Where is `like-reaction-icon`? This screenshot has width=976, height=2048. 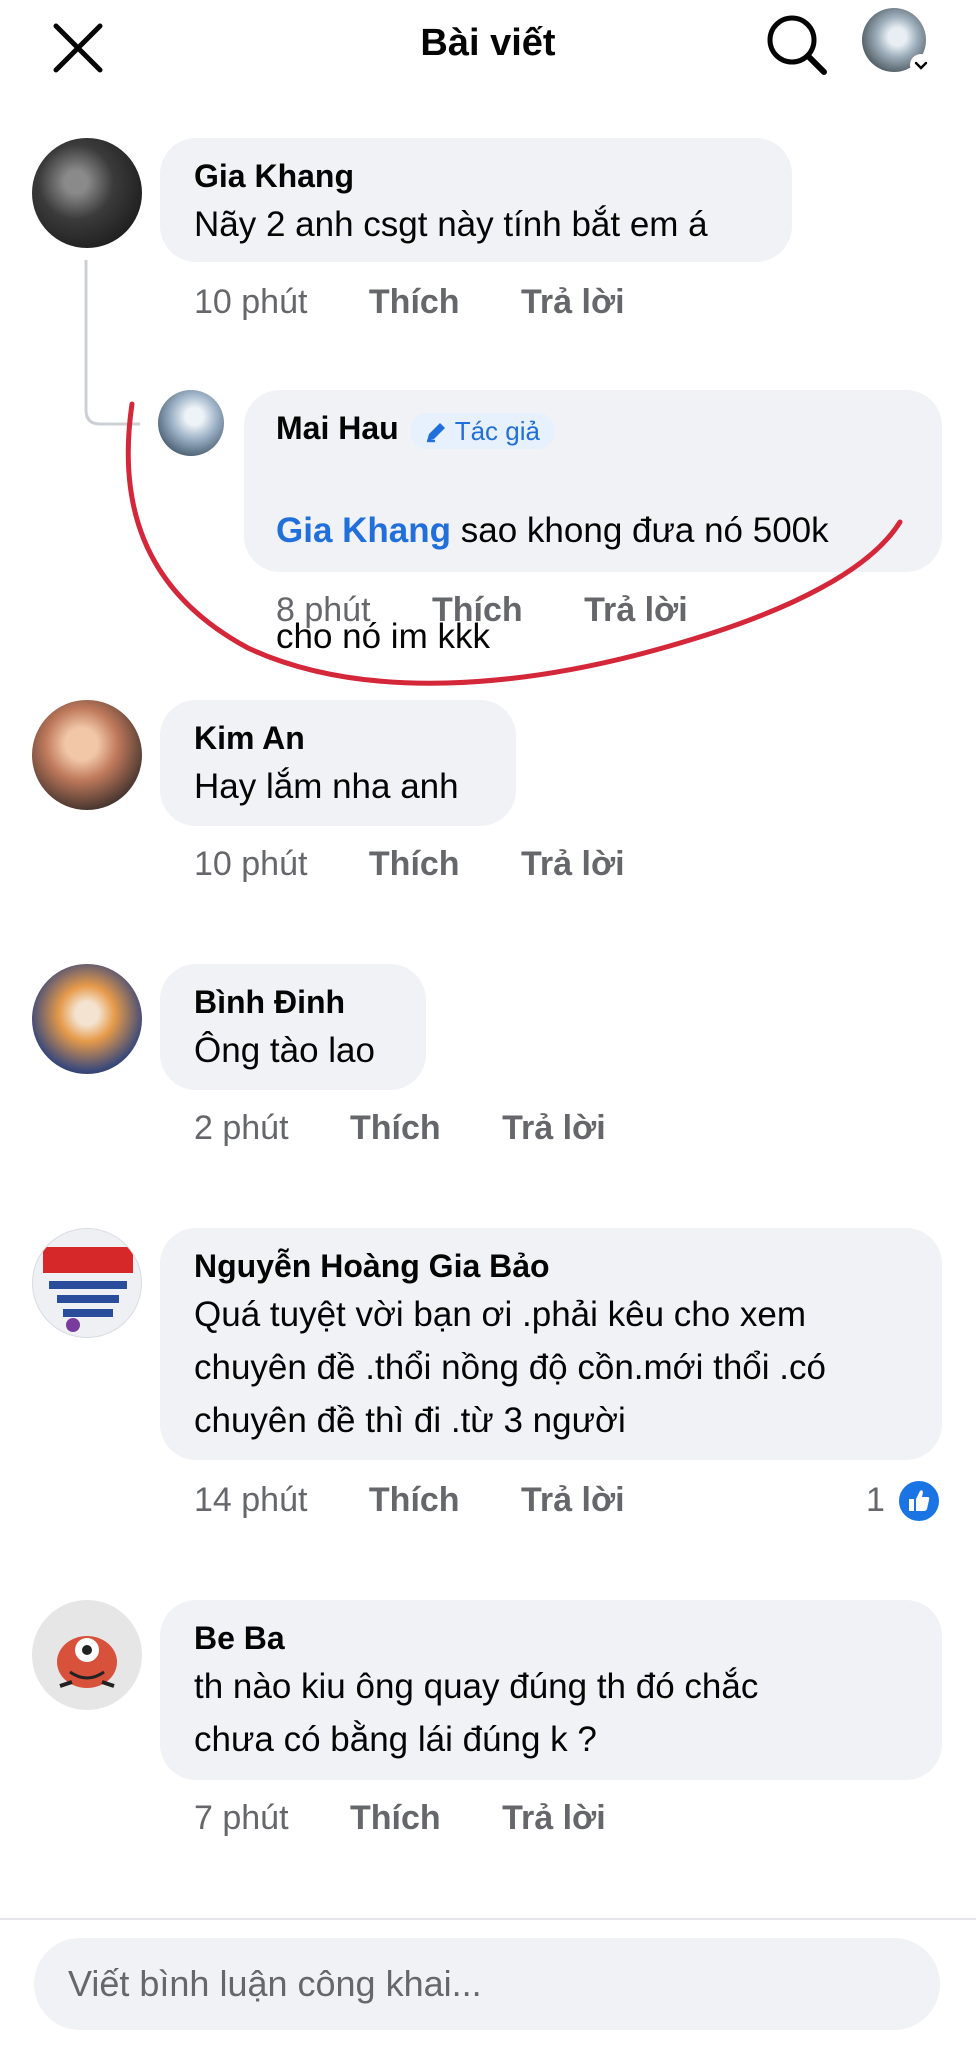
like-reaction-icon is located at coordinates (919, 1501).